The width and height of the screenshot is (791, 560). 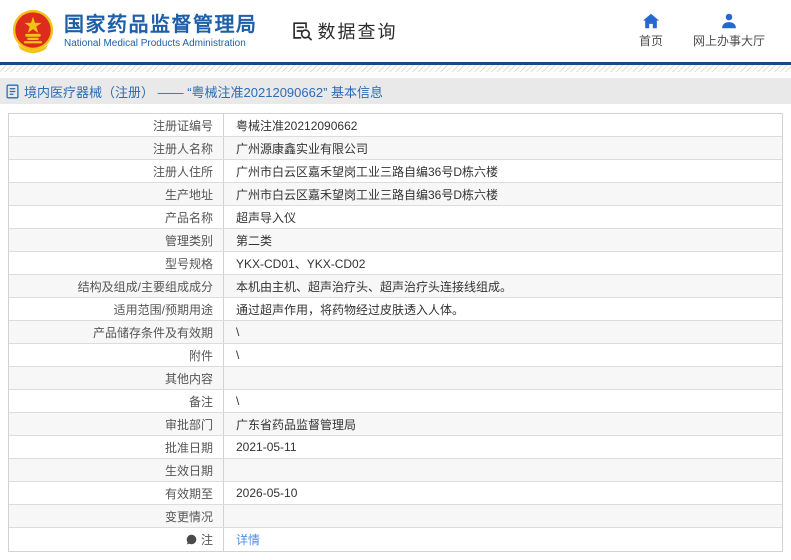 I want to click on person-icon, so click(x=729, y=21).